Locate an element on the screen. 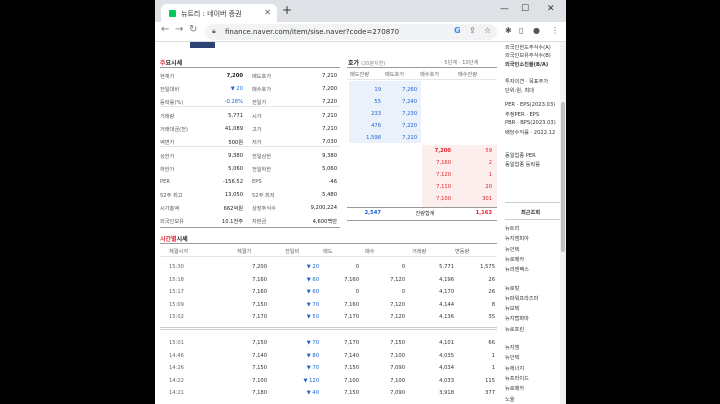 The height and width of the screenshot is (404, 720). ticks-header: 변동량 is located at coordinates (462, 252).